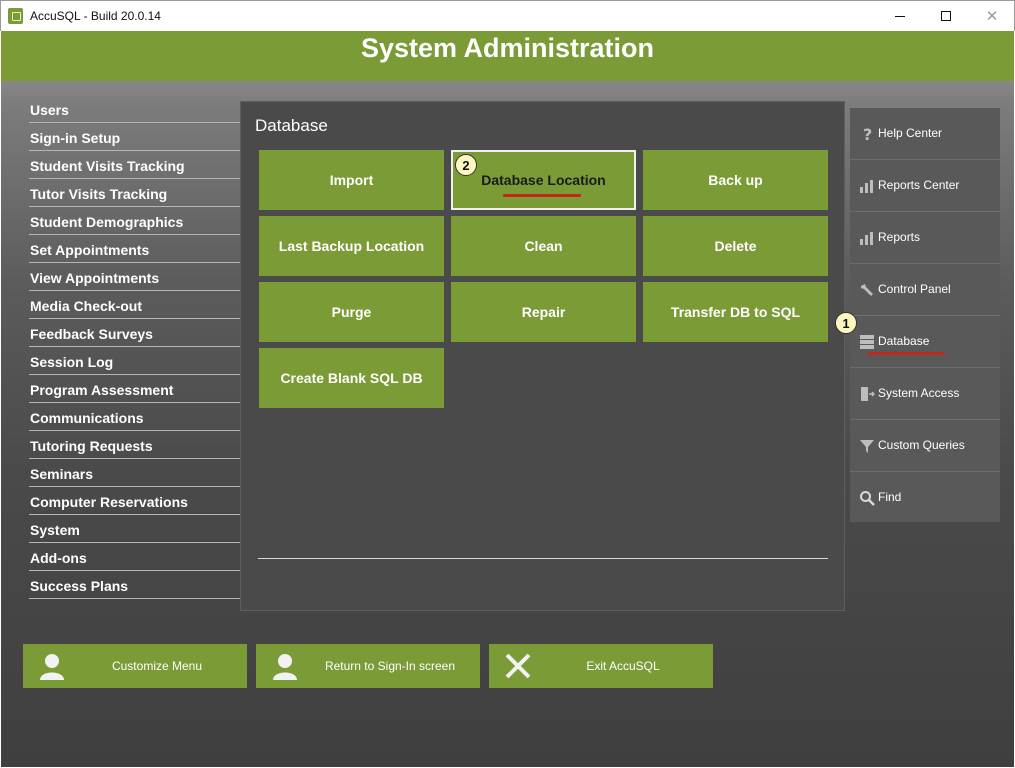 The image size is (1015, 768). What do you see at coordinates (906, 353) in the screenshot?
I see `step-1-underline` at bounding box center [906, 353].